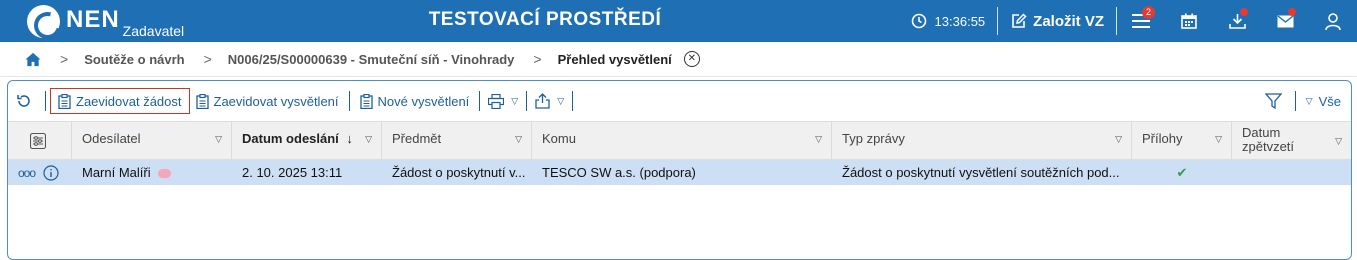 The image size is (1357, 260). I want to click on session-clock: 13:36:55, so click(948, 21).